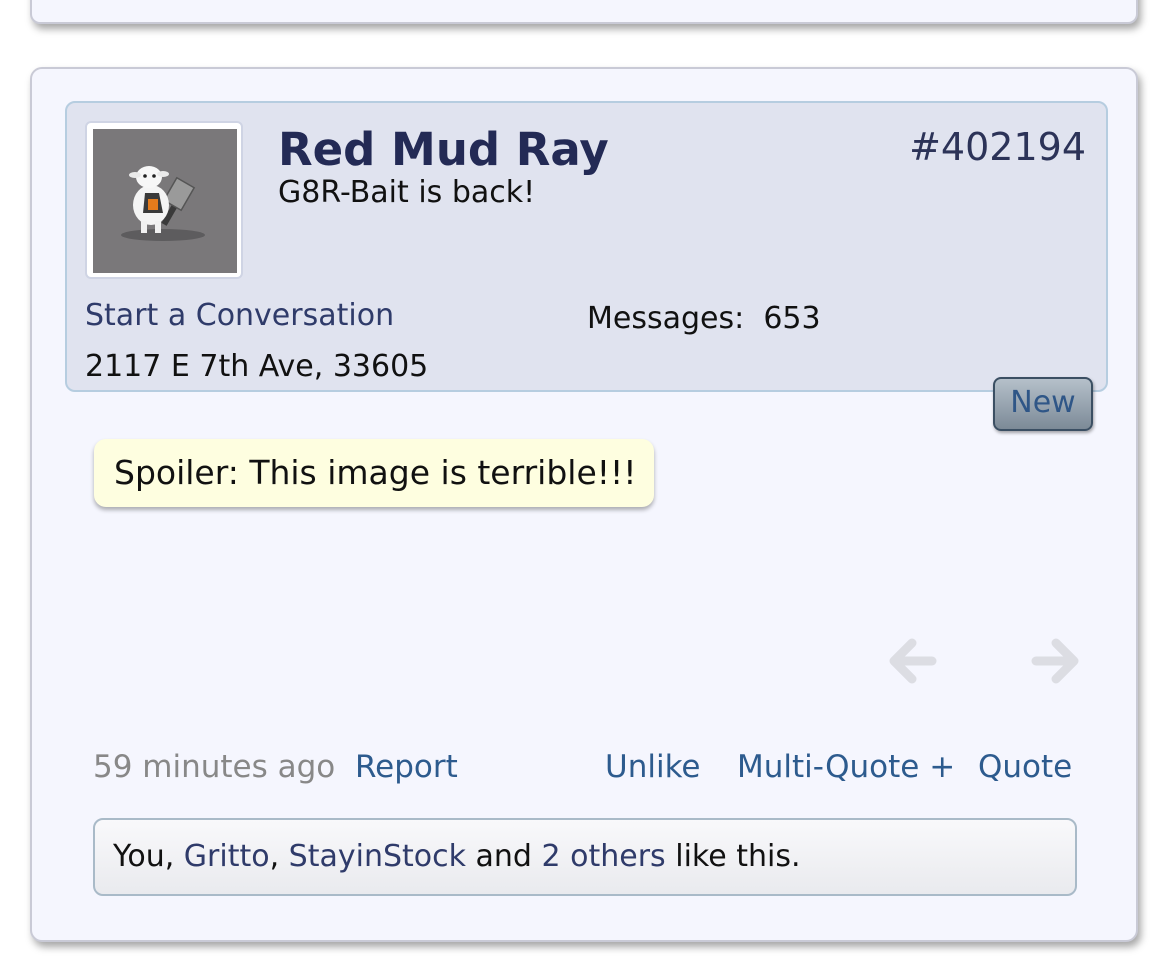 The height and width of the screenshot is (969, 1170). What do you see at coordinates (504, 856) in the screenshot?
I see `likes-and: and` at bounding box center [504, 856].